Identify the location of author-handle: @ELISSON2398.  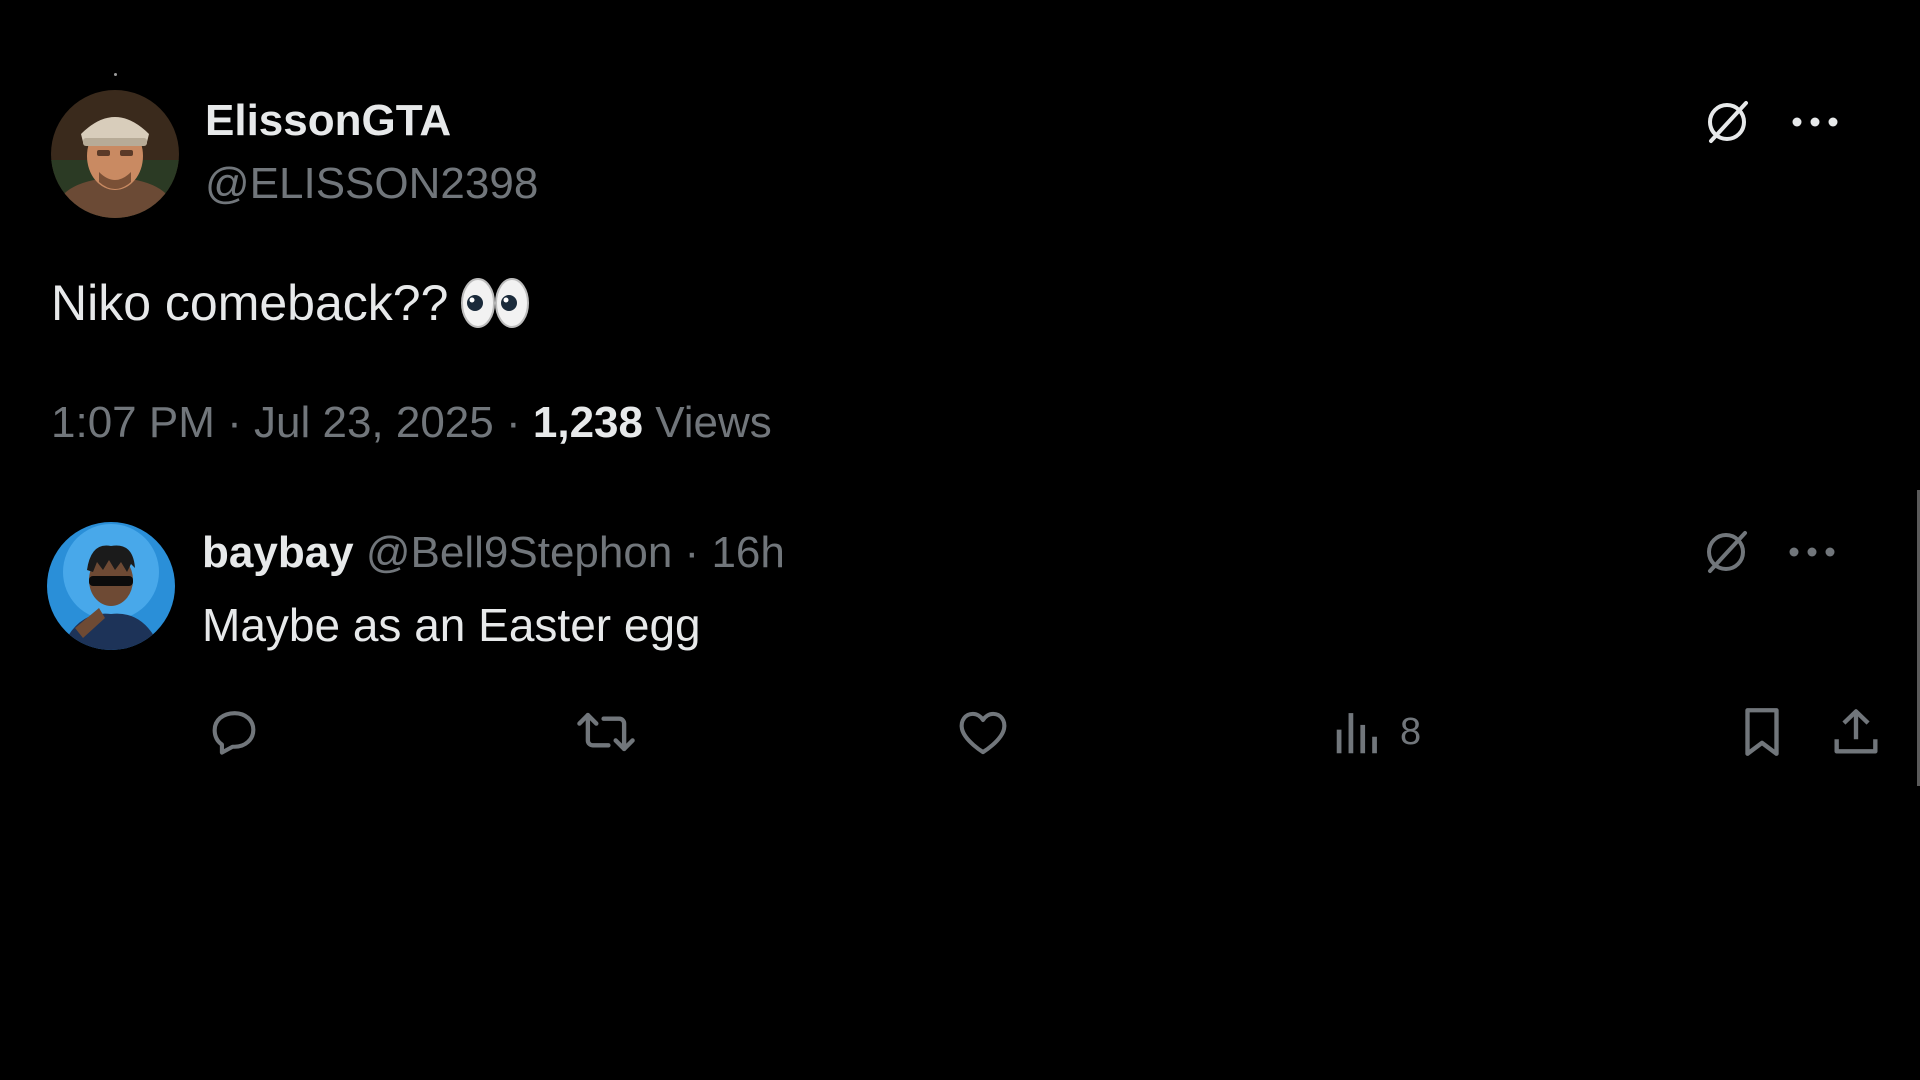
(371, 184).